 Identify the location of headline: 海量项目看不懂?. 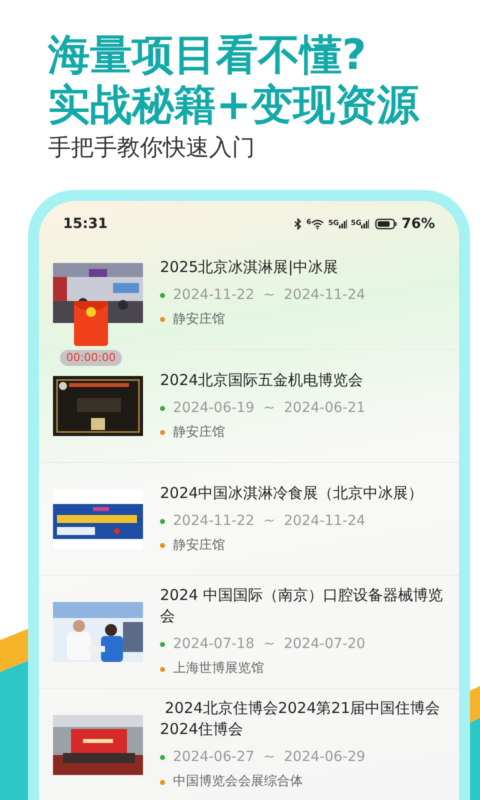
(208, 55).